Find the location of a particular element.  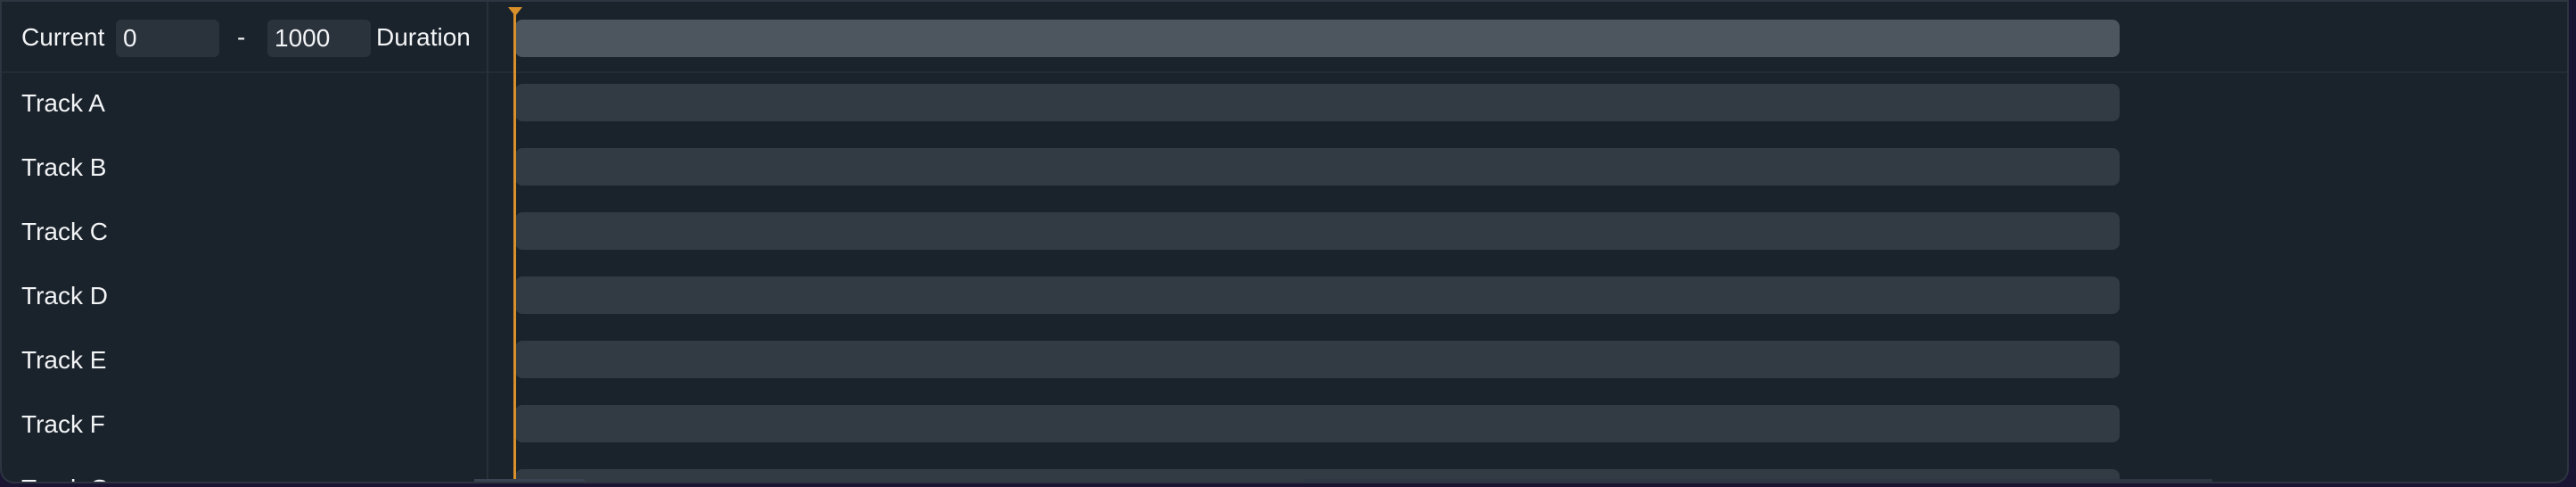

range-bar-row is located at coordinates (1528, 37).